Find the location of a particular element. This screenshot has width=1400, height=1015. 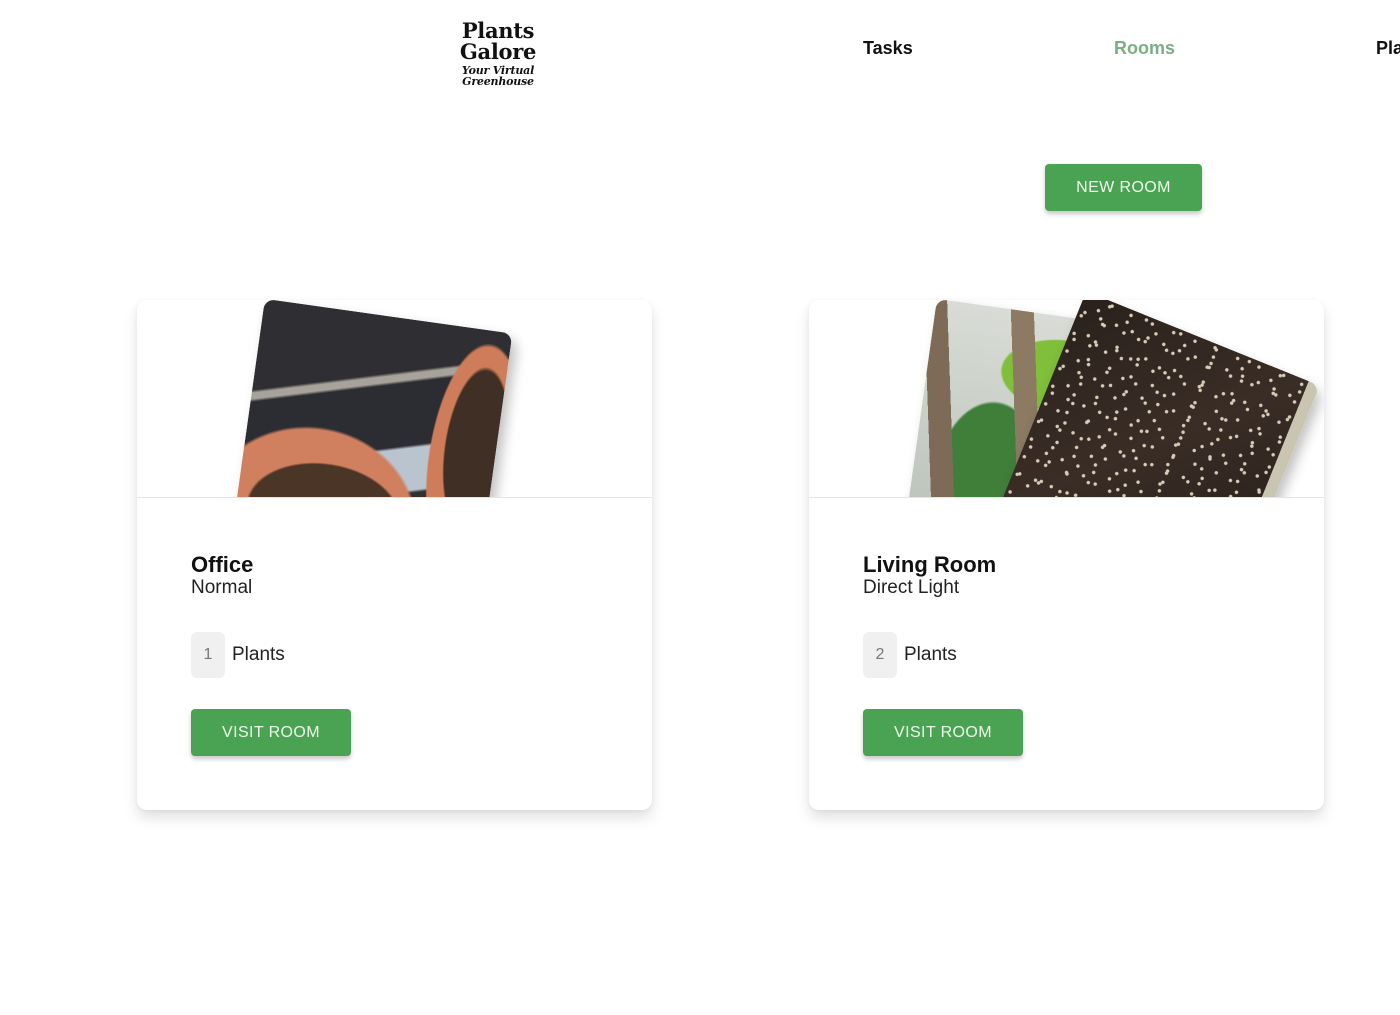

room-light-level: Direct Light is located at coordinates (911, 588).